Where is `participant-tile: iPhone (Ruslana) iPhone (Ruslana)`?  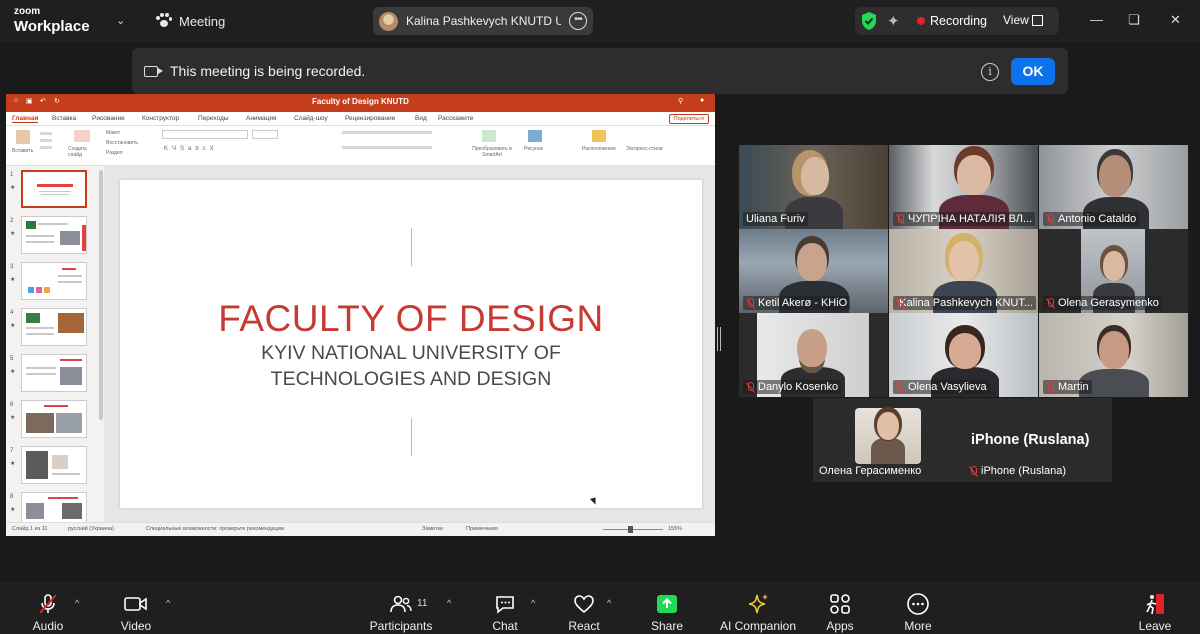
participant-tile: iPhone (Ruslana) iPhone (Ruslana) is located at coordinates (1037, 440).